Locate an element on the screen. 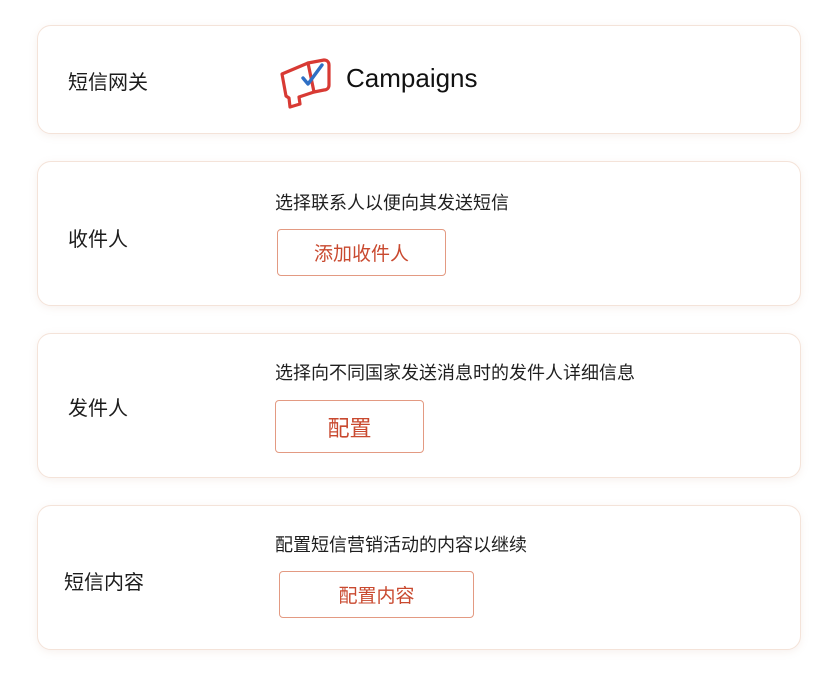  sms-gateway-label: 短信网关 is located at coordinates (108, 82).